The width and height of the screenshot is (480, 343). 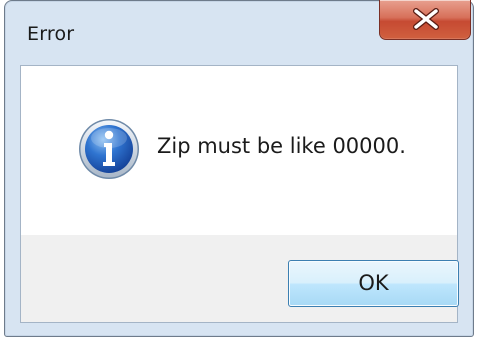 I want to click on ok-button: OK, so click(x=373, y=283).